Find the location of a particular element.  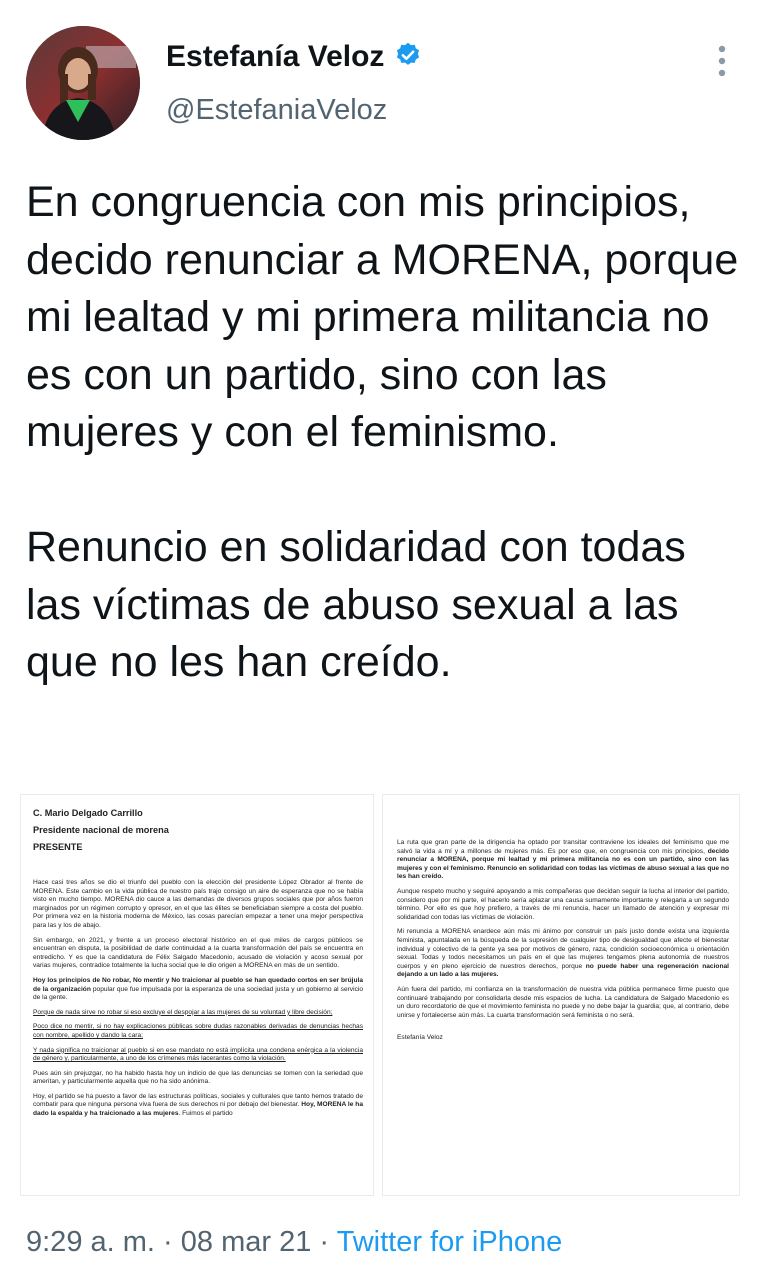

tweet-date: 08 mar 21 is located at coordinates (246, 1242).